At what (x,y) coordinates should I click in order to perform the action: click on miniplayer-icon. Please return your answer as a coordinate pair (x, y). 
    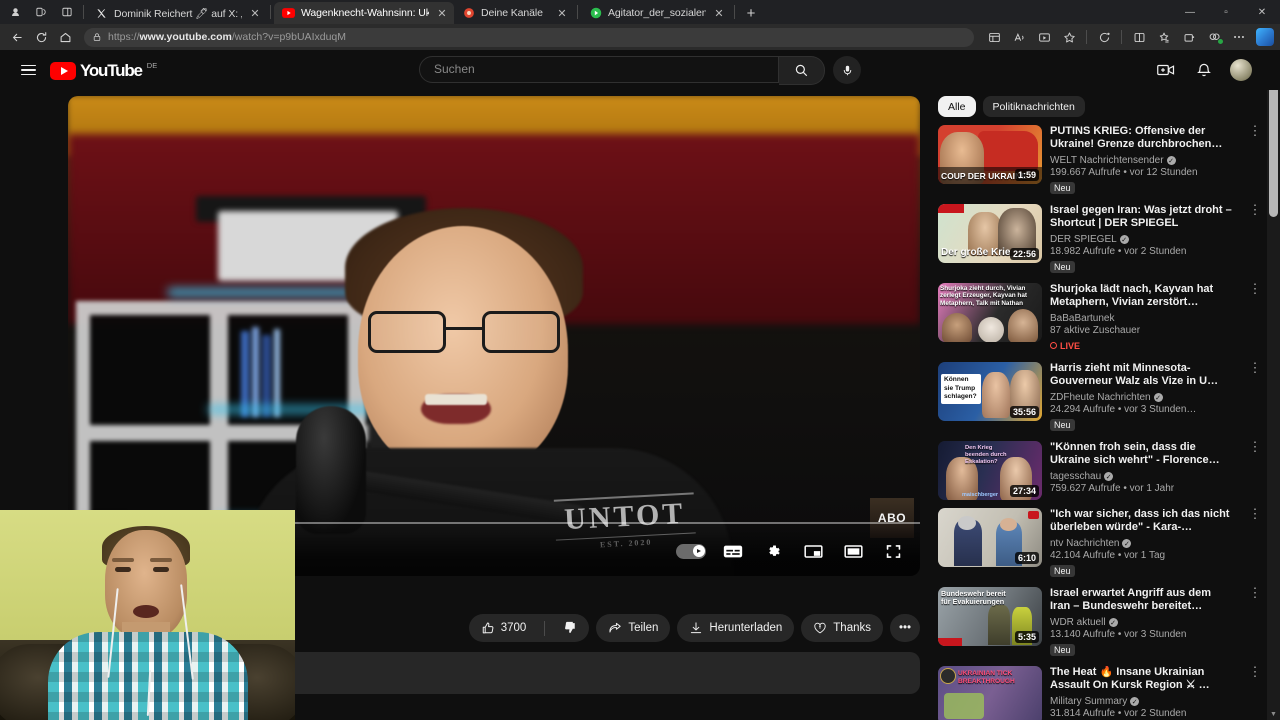
    Looking at the image, I should click on (813, 551).